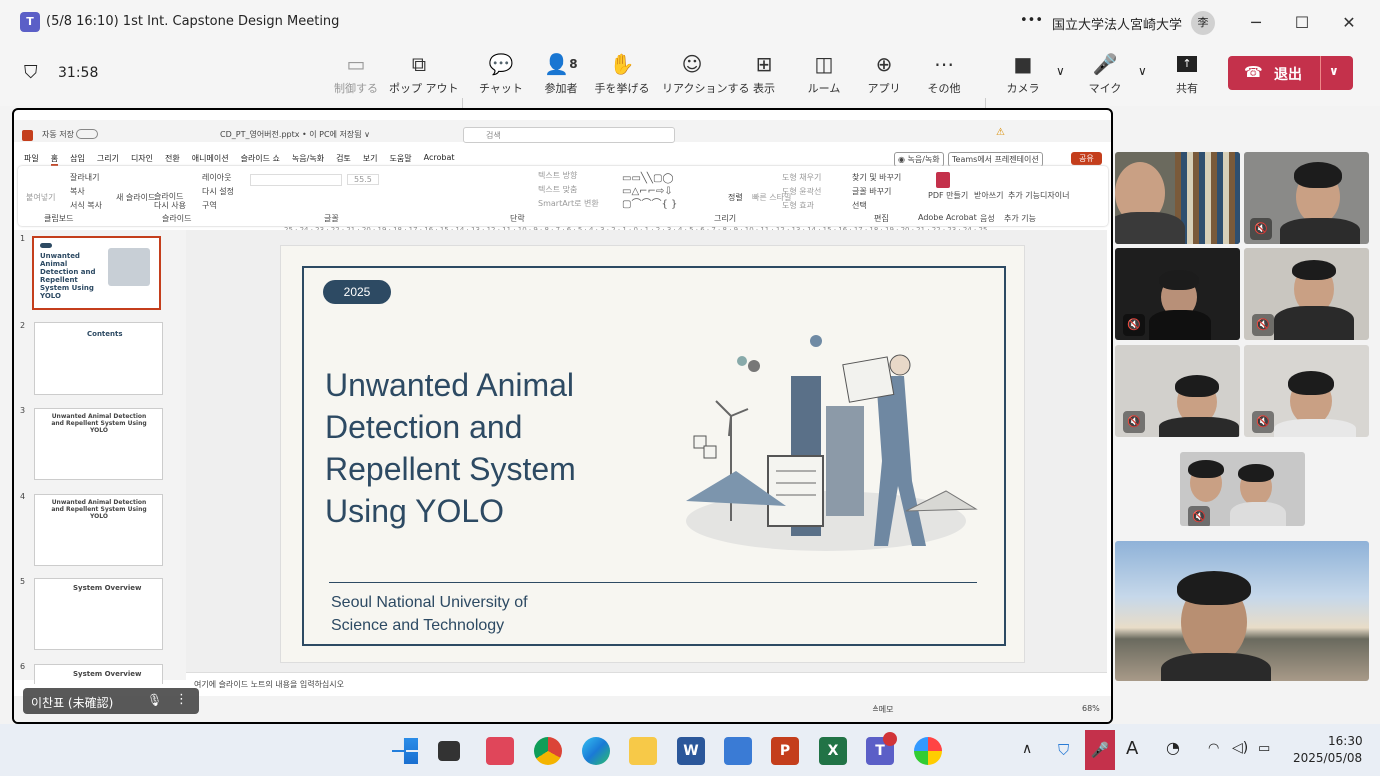  What do you see at coordinates (449, 751) in the screenshot?
I see `task-view-icon` at bounding box center [449, 751].